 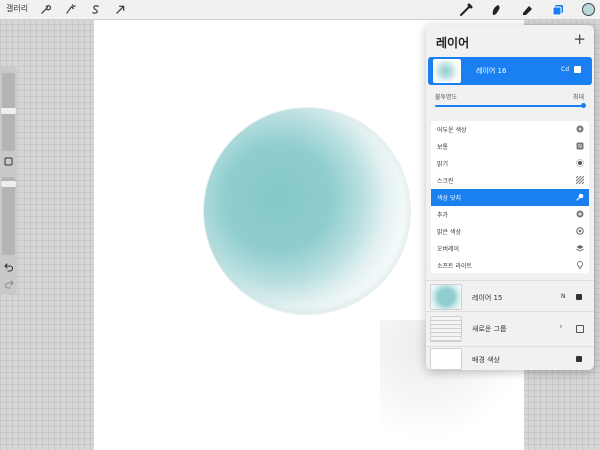 I want to click on blend-item-brightness: 밝기, so click(x=510, y=163).